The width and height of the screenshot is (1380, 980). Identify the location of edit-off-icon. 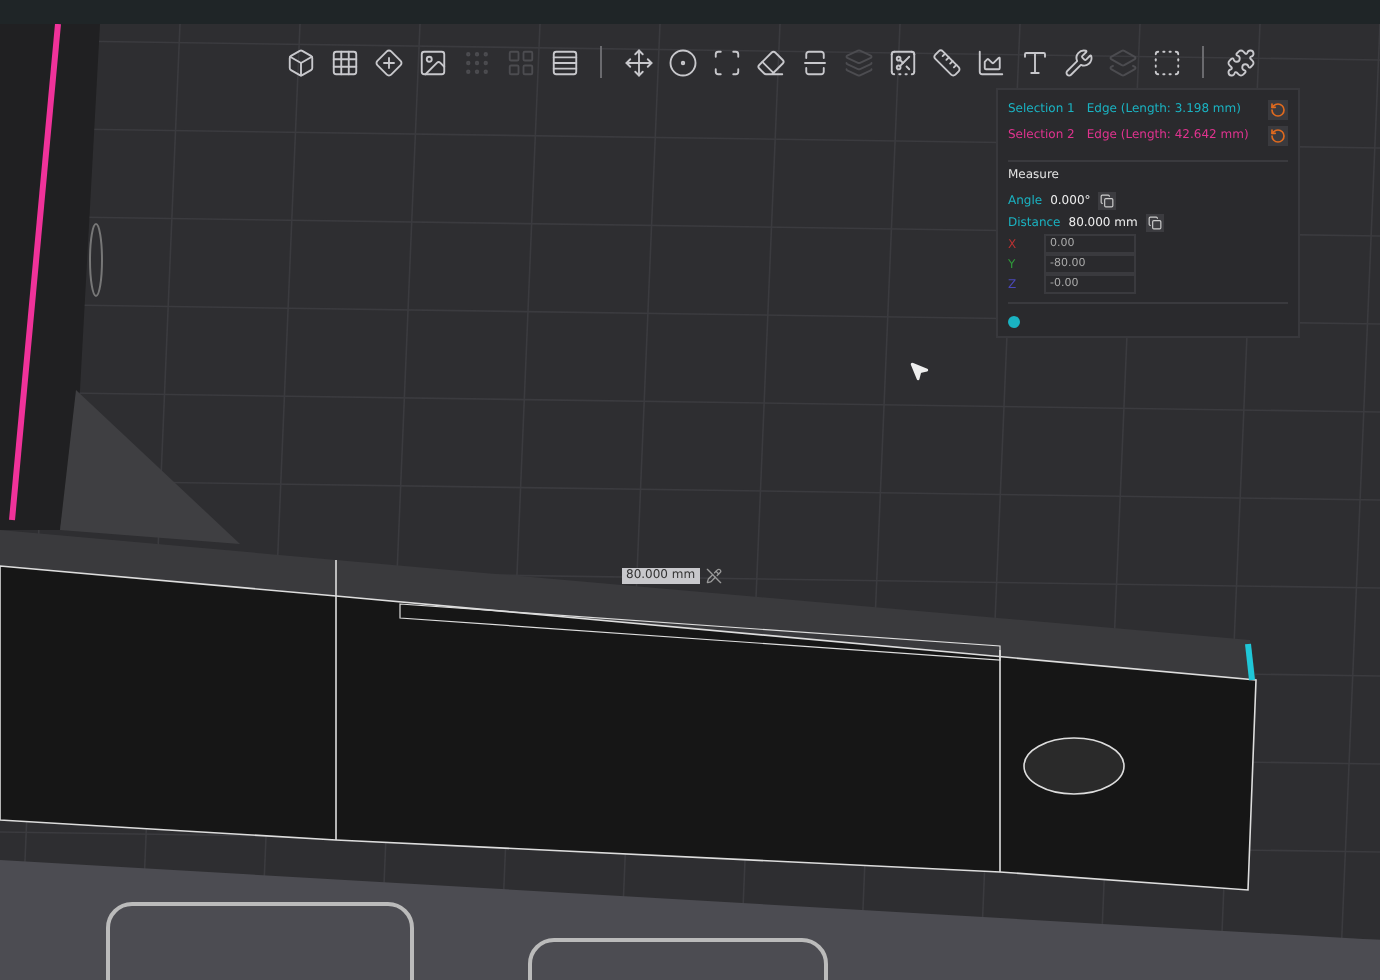
(713, 576).